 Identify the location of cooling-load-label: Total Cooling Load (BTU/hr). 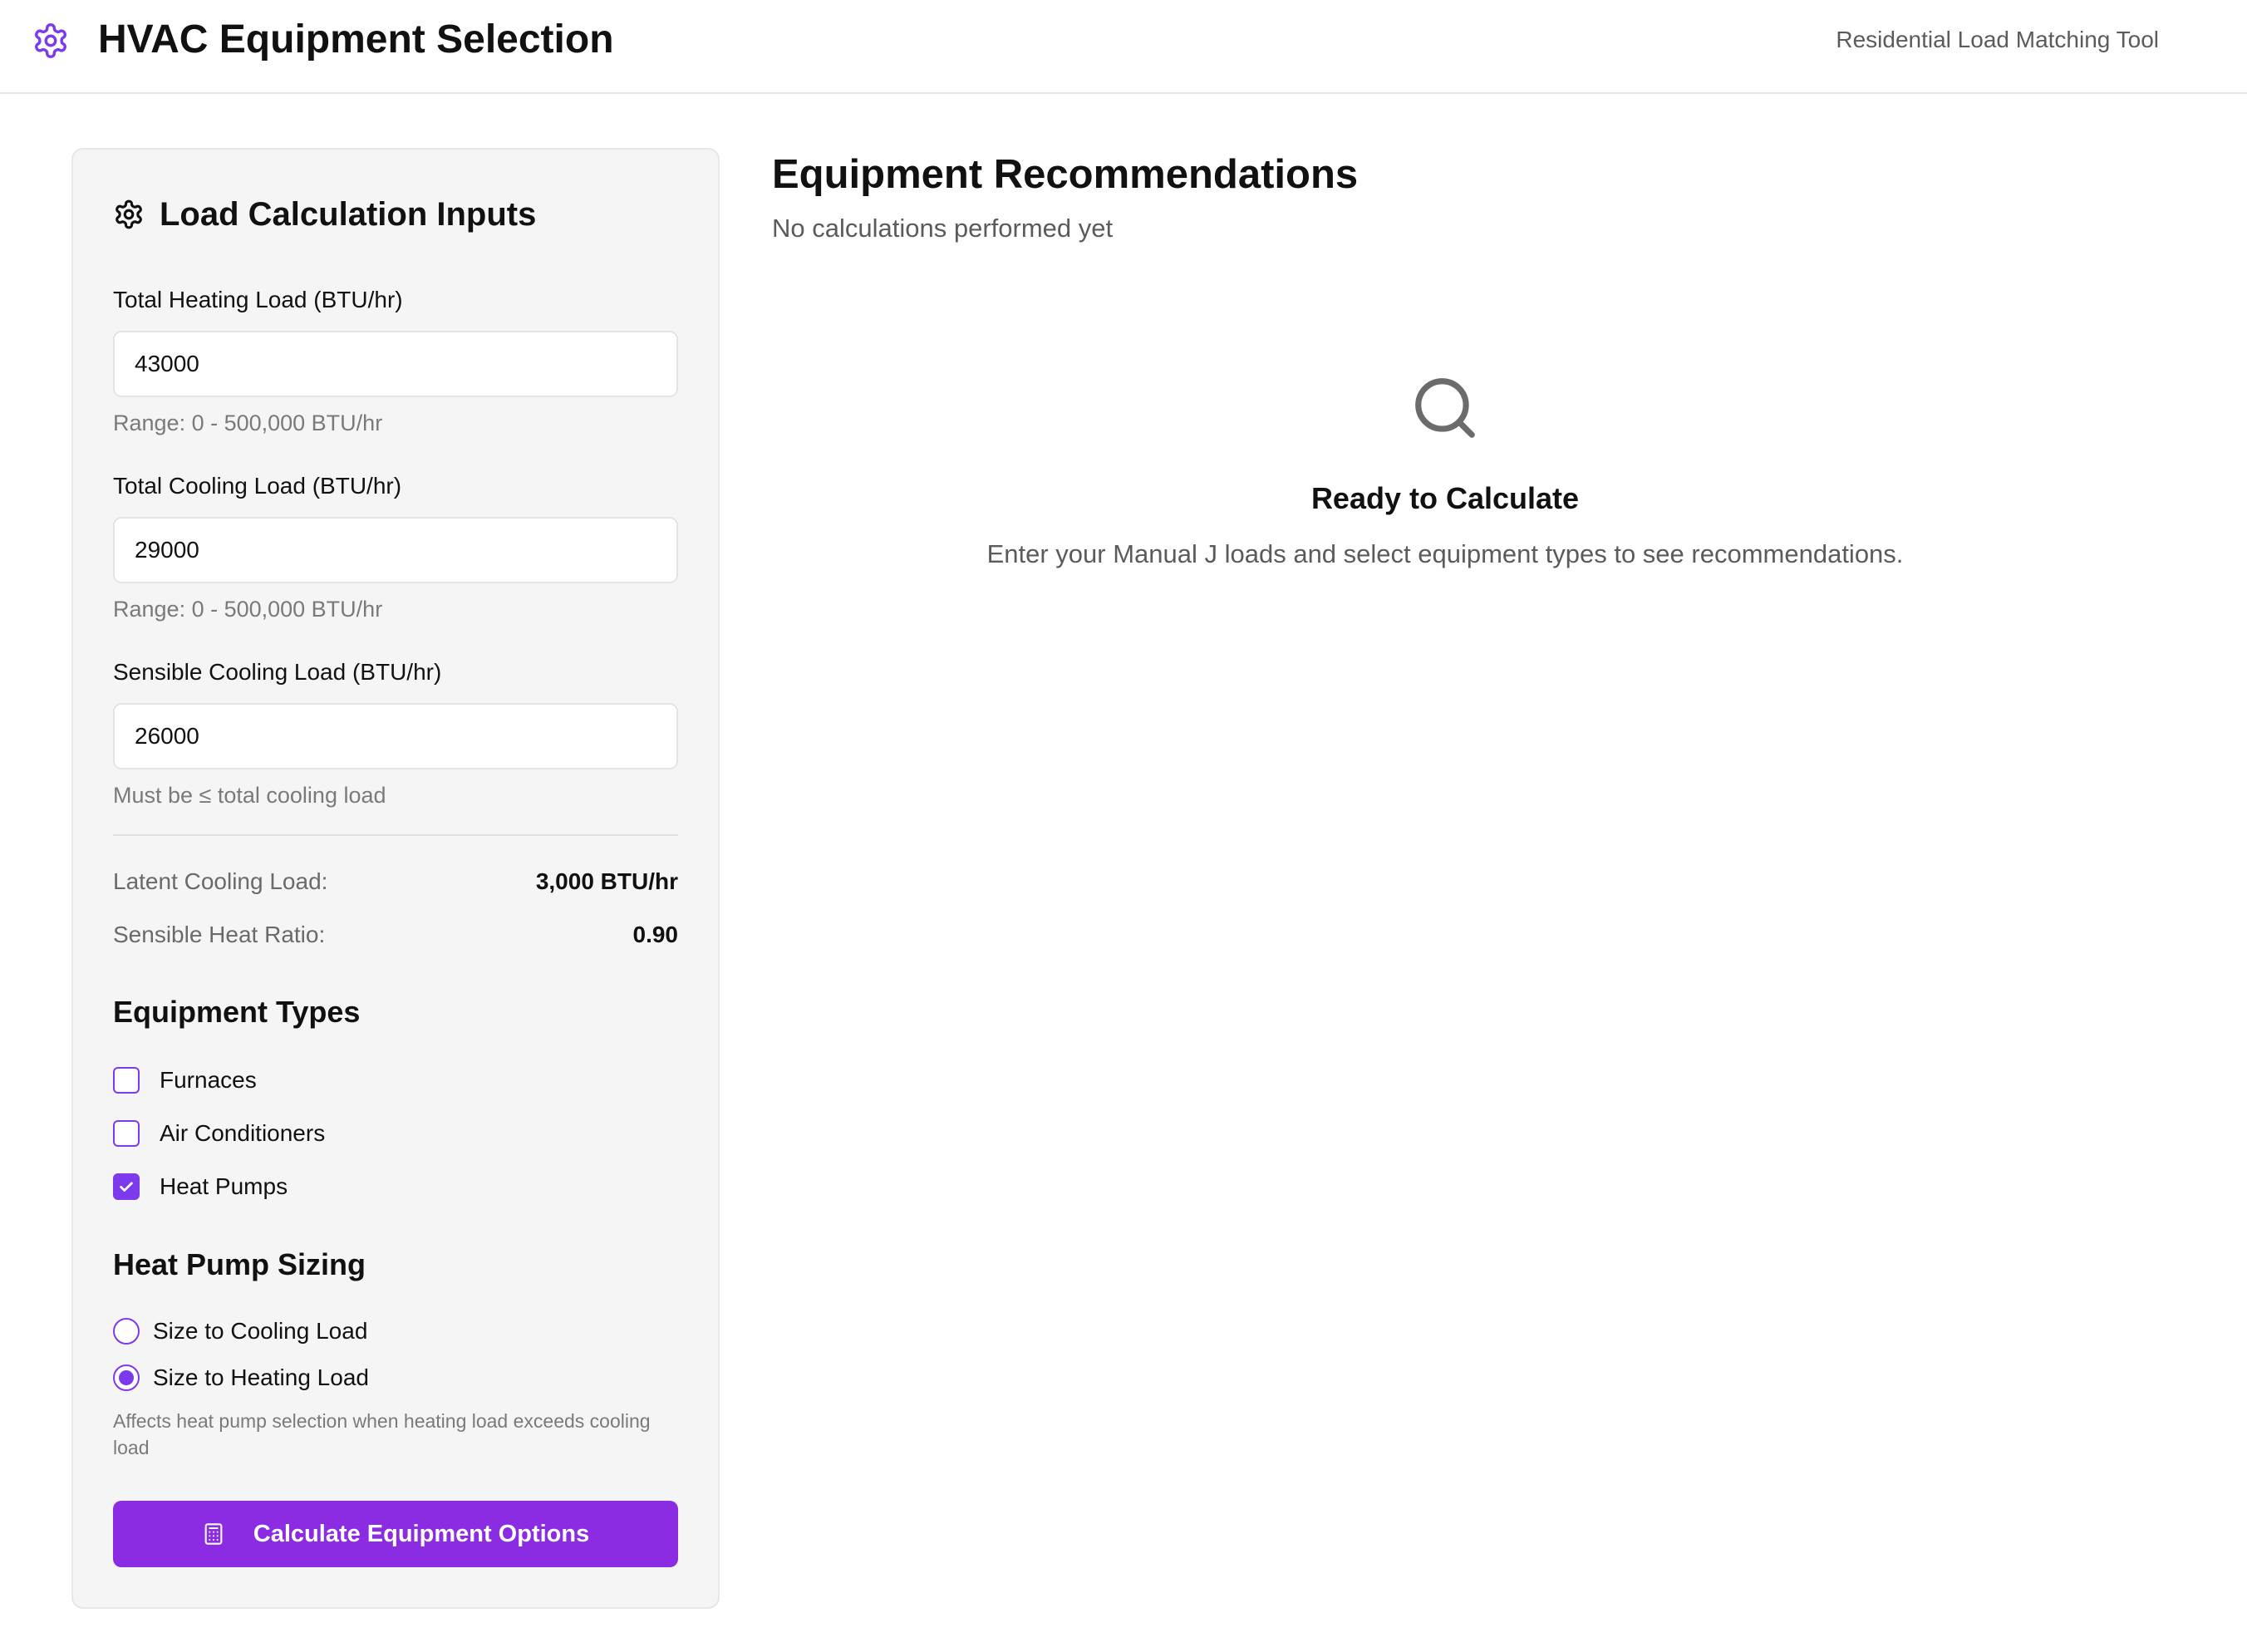
(258, 486).